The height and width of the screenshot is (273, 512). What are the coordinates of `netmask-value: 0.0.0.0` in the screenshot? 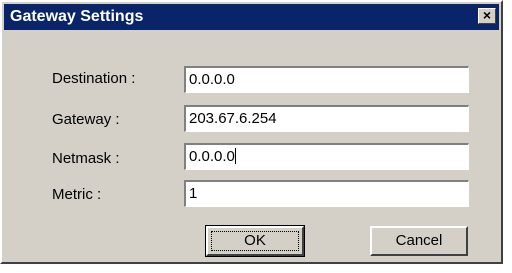 It's located at (212, 156).